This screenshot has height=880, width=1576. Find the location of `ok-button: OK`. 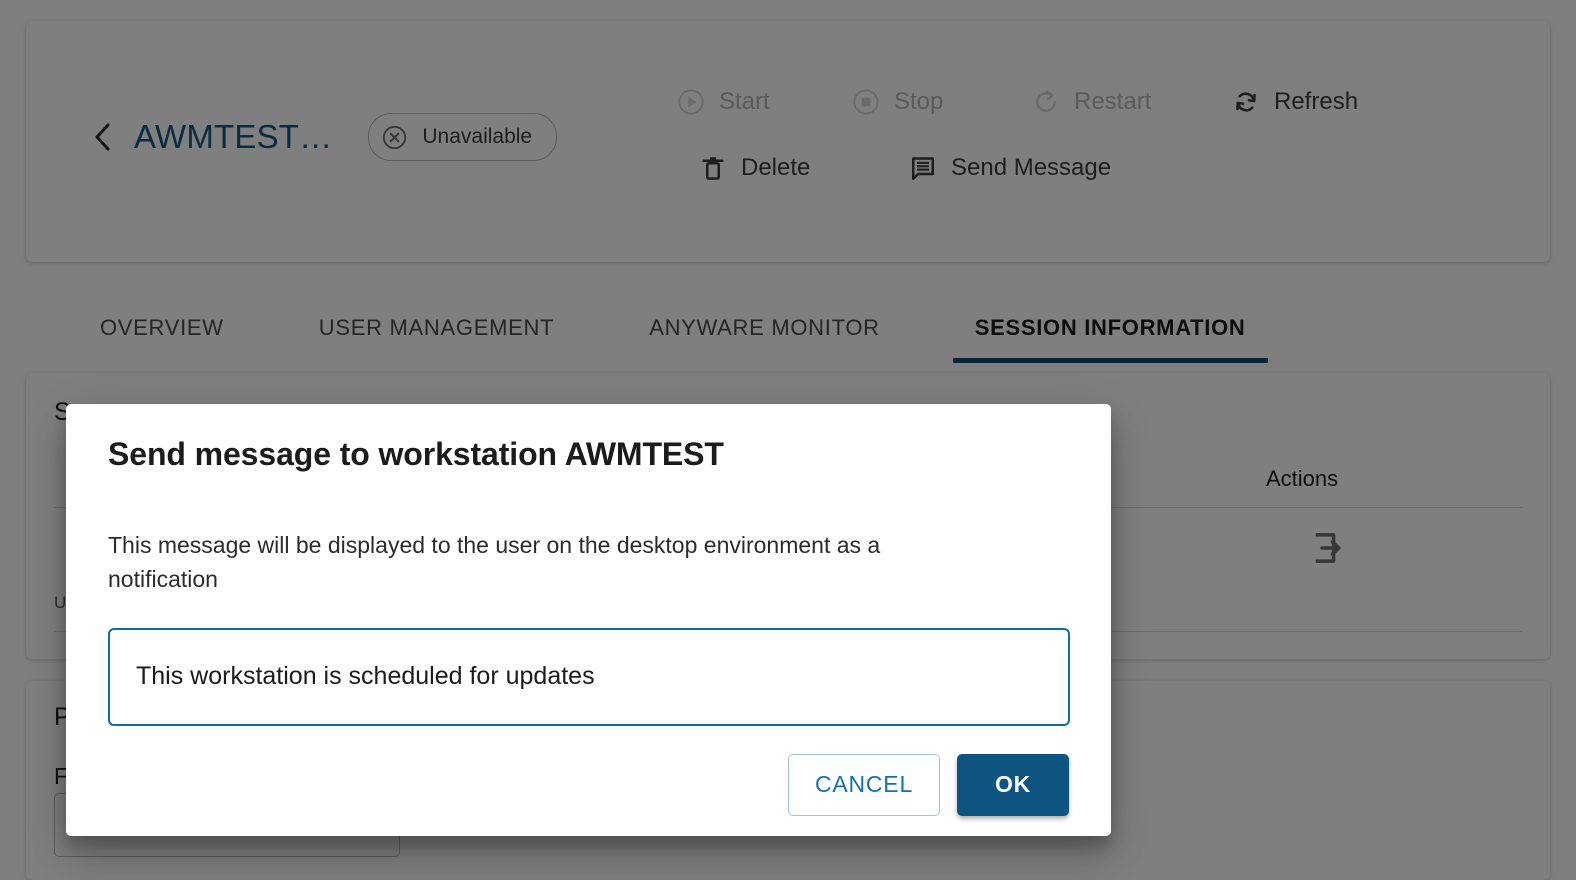

ok-button: OK is located at coordinates (1013, 784).